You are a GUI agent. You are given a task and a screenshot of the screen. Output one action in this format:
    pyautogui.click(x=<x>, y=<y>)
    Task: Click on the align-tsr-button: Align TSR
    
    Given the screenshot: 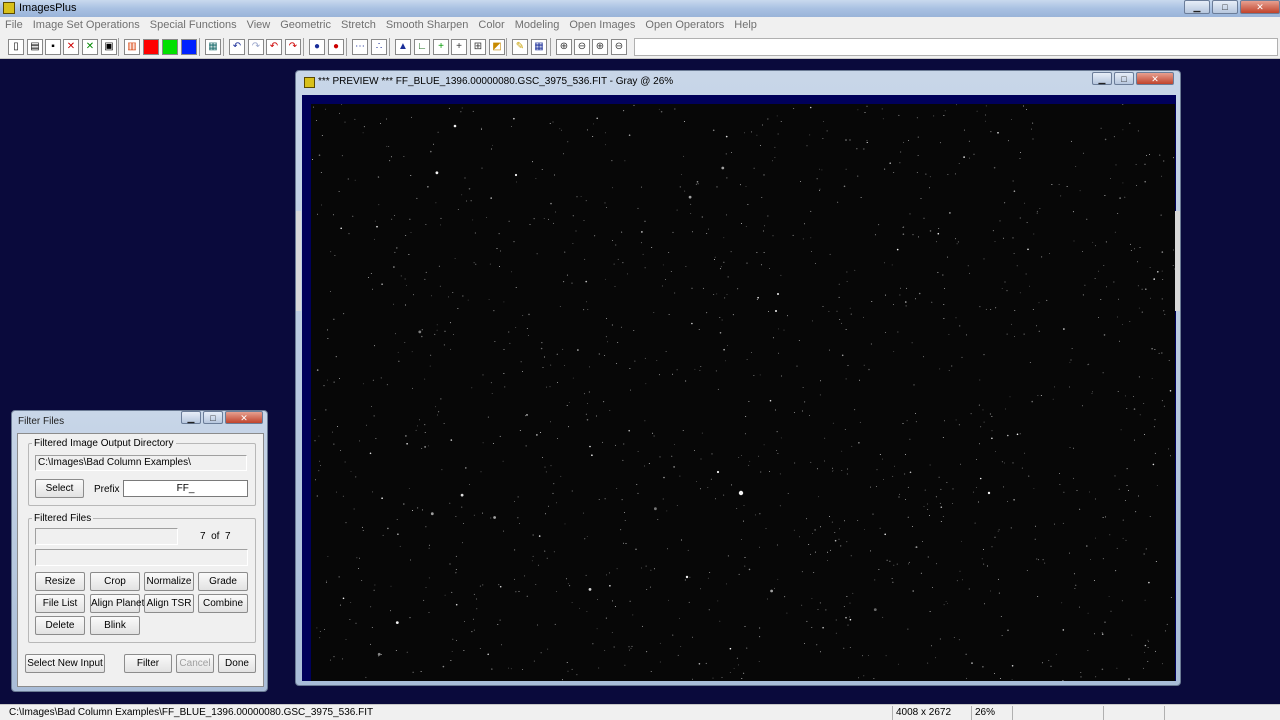 What is the action you would take?
    pyautogui.click(x=169, y=603)
    